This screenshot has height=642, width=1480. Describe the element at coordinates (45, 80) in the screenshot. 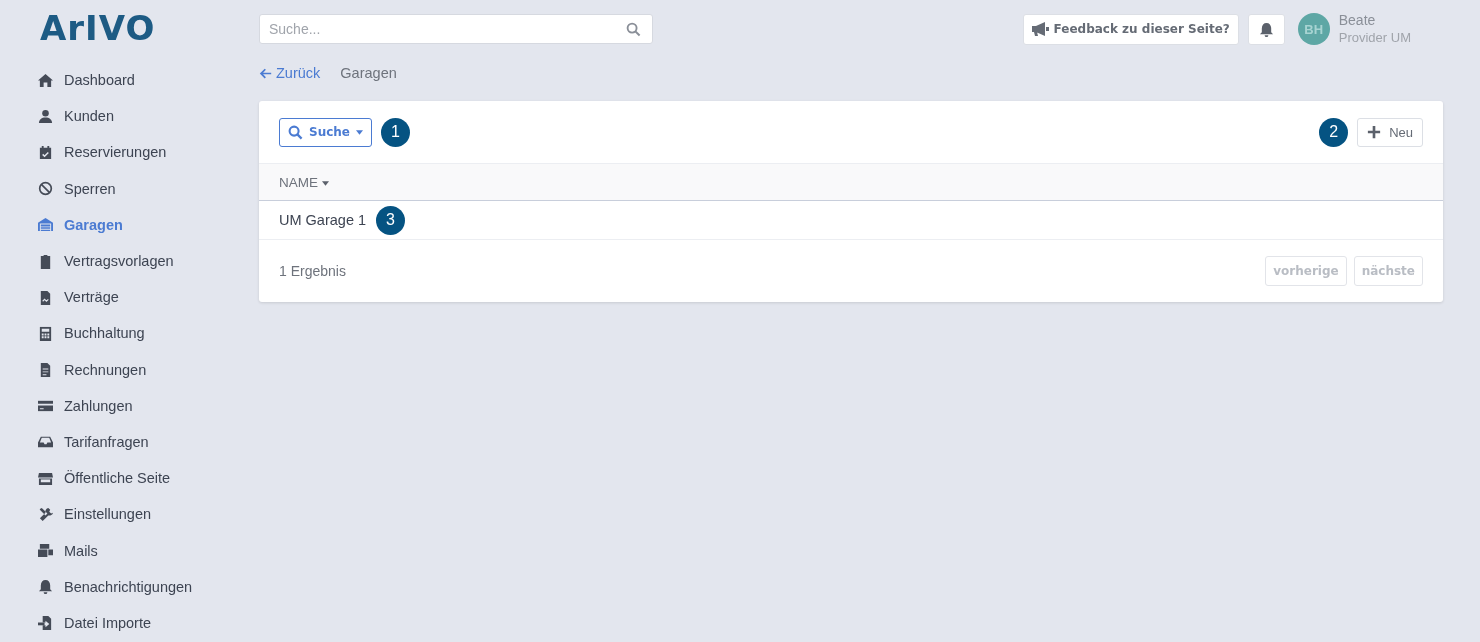

I see `home-icon` at that location.